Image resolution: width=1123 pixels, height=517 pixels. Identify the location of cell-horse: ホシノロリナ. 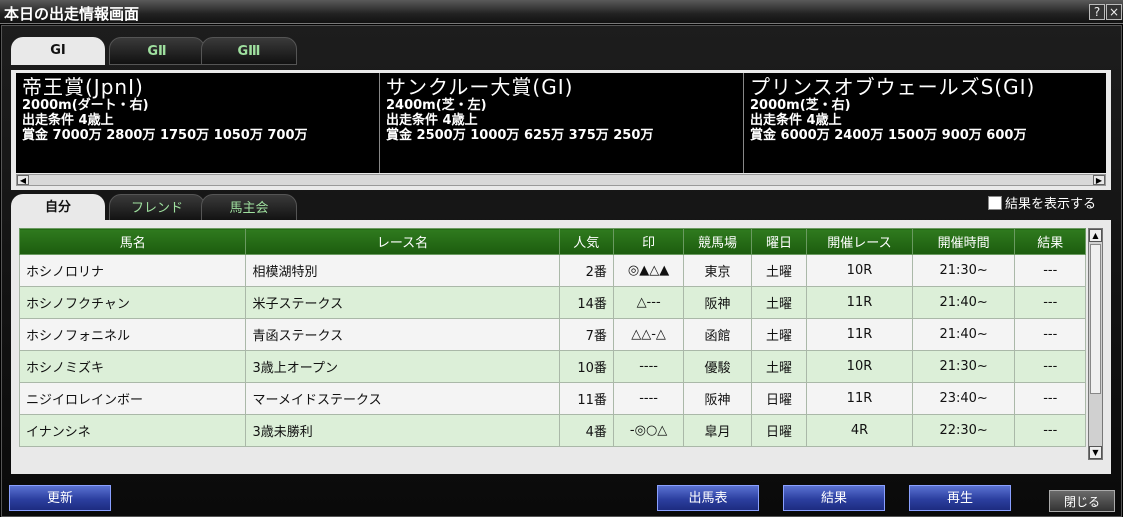
(132, 270).